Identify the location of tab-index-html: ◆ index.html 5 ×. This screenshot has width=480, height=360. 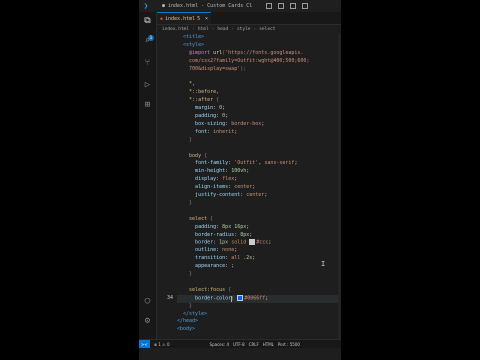
(184, 18).